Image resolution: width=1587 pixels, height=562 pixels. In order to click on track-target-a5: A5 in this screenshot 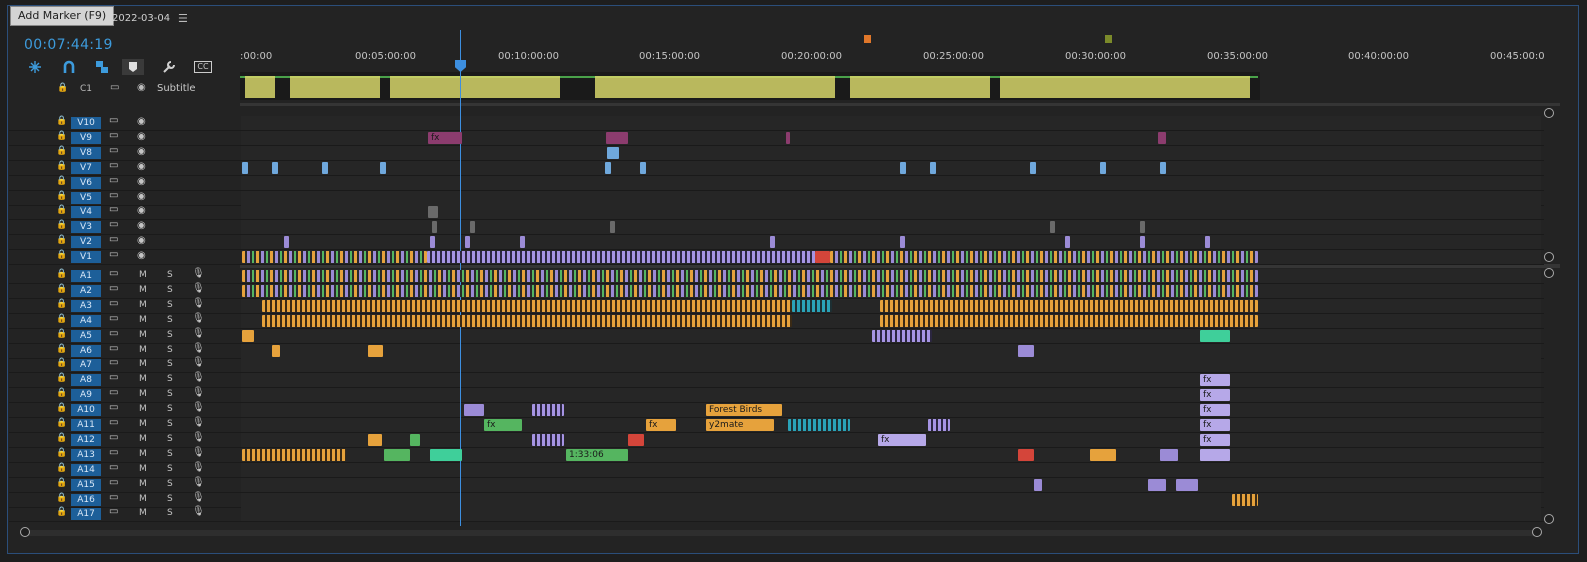, I will do `click(86, 335)`.